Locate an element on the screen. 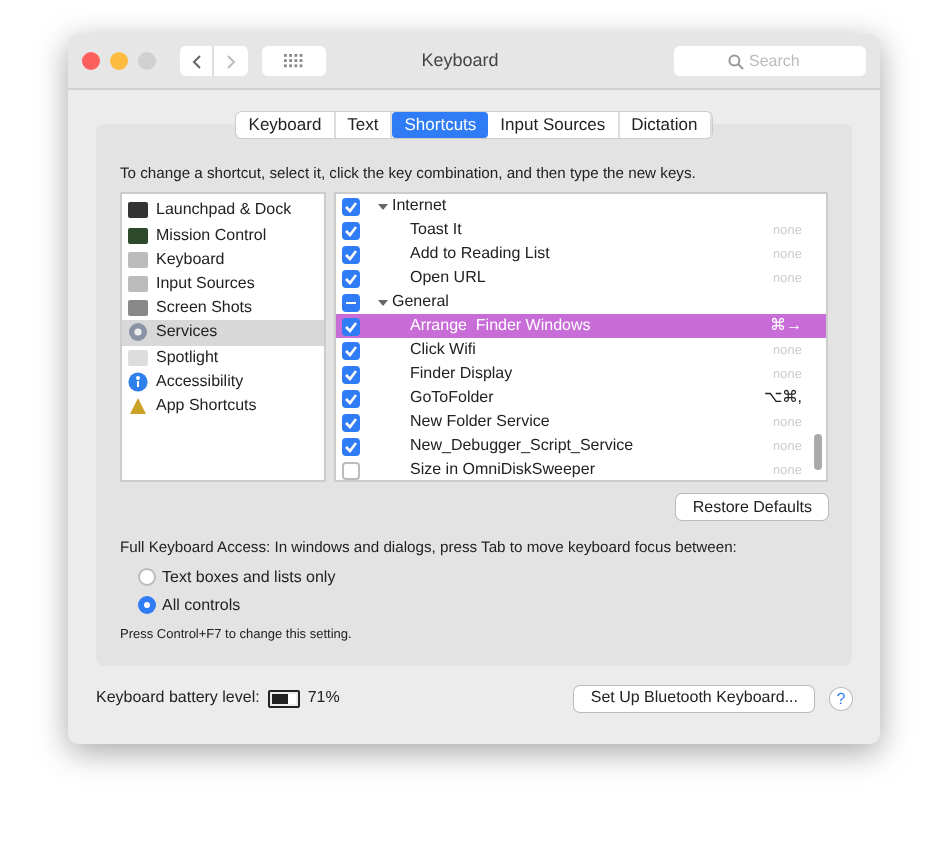 Image resolution: width=948 pixels, height=842 pixels. shortcut-row: GoToFolder ⌥⌘, is located at coordinates (581, 398).